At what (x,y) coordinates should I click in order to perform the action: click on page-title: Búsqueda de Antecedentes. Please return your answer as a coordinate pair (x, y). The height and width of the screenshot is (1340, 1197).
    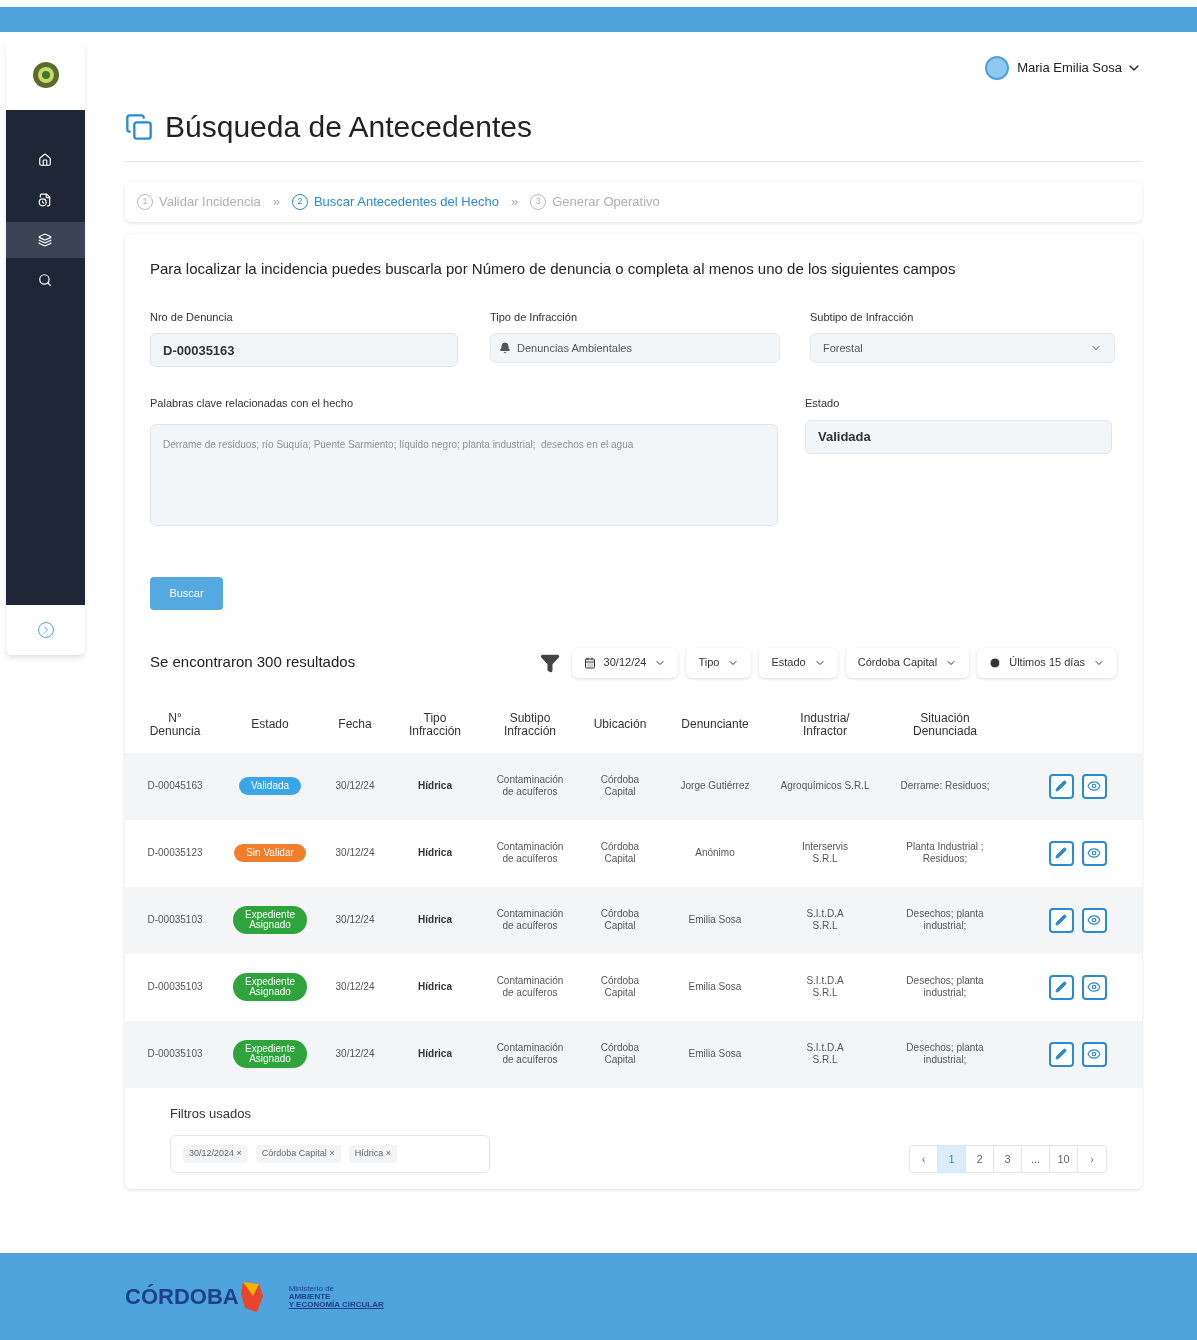
    Looking at the image, I should click on (348, 127).